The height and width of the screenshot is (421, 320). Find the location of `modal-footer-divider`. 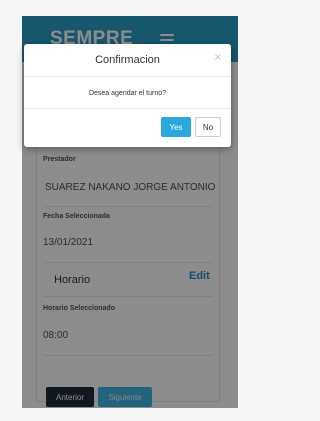

modal-footer-divider is located at coordinates (127, 108).